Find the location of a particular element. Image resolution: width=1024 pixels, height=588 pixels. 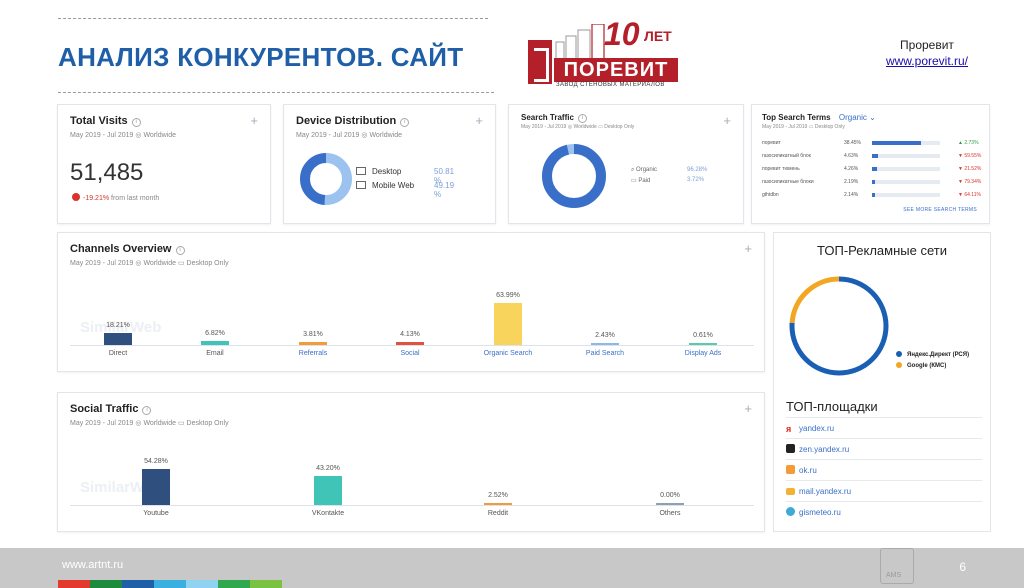

device-donut-chart is located at coordinates (326, 179).